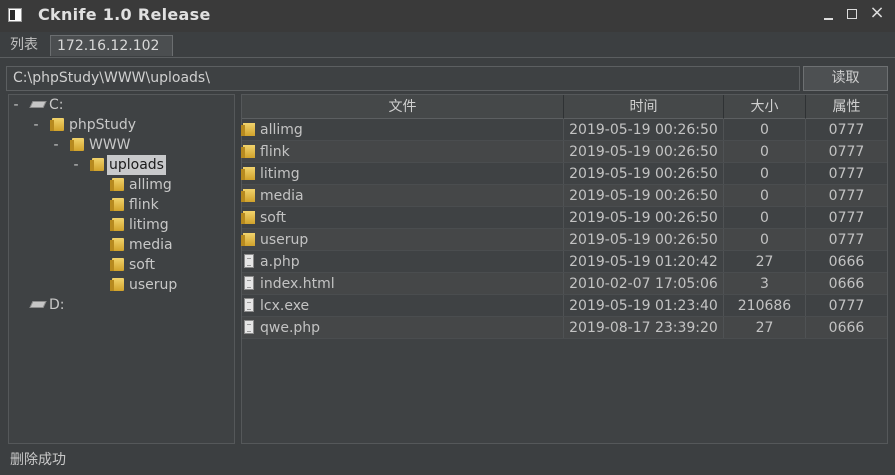 This screenshot has width=895, height=475. What do you see at coordinates (644, 261) in the screenshot?
I see `file-time: 2019-05-19 01:20:42` at bounding box center [644, 261].